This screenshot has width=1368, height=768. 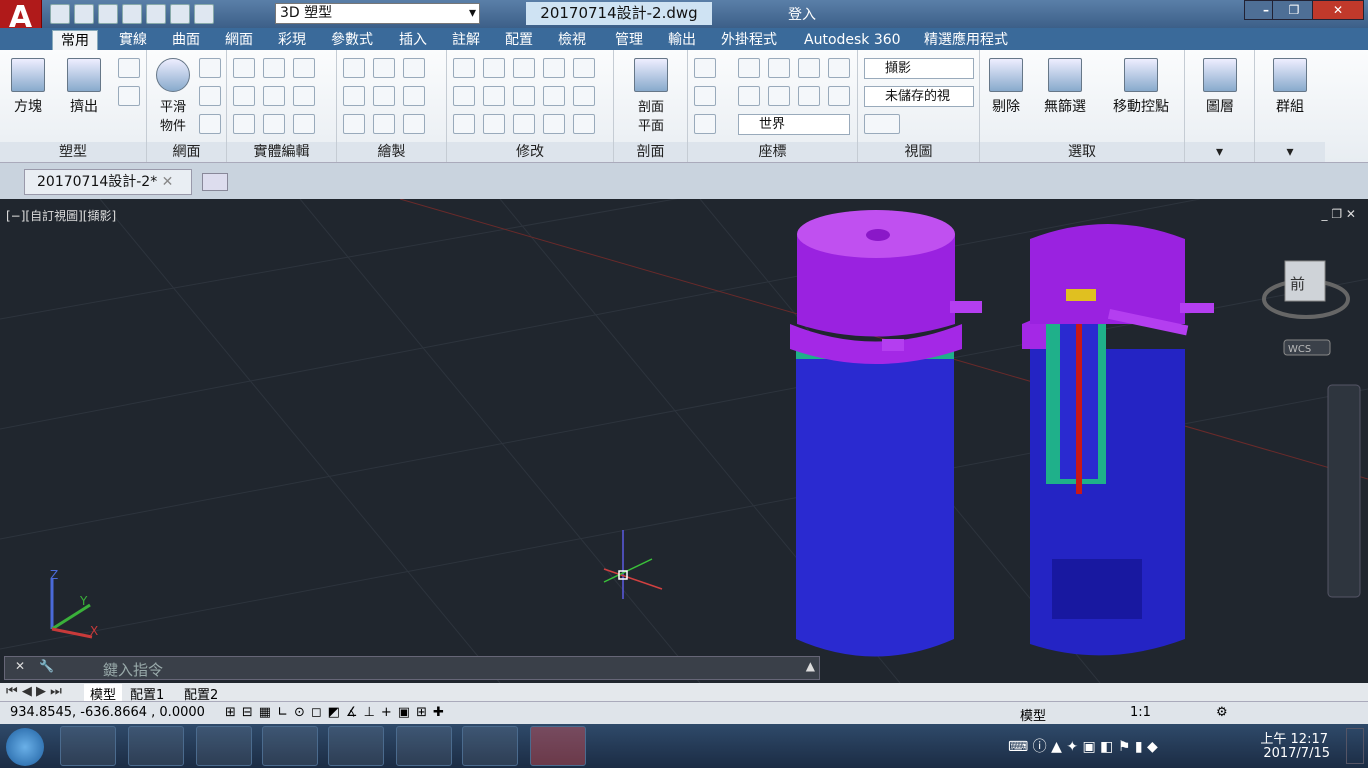 I want to click on viewport-window-controls: _ ❐ ✕, so click(x=1339, y=214).